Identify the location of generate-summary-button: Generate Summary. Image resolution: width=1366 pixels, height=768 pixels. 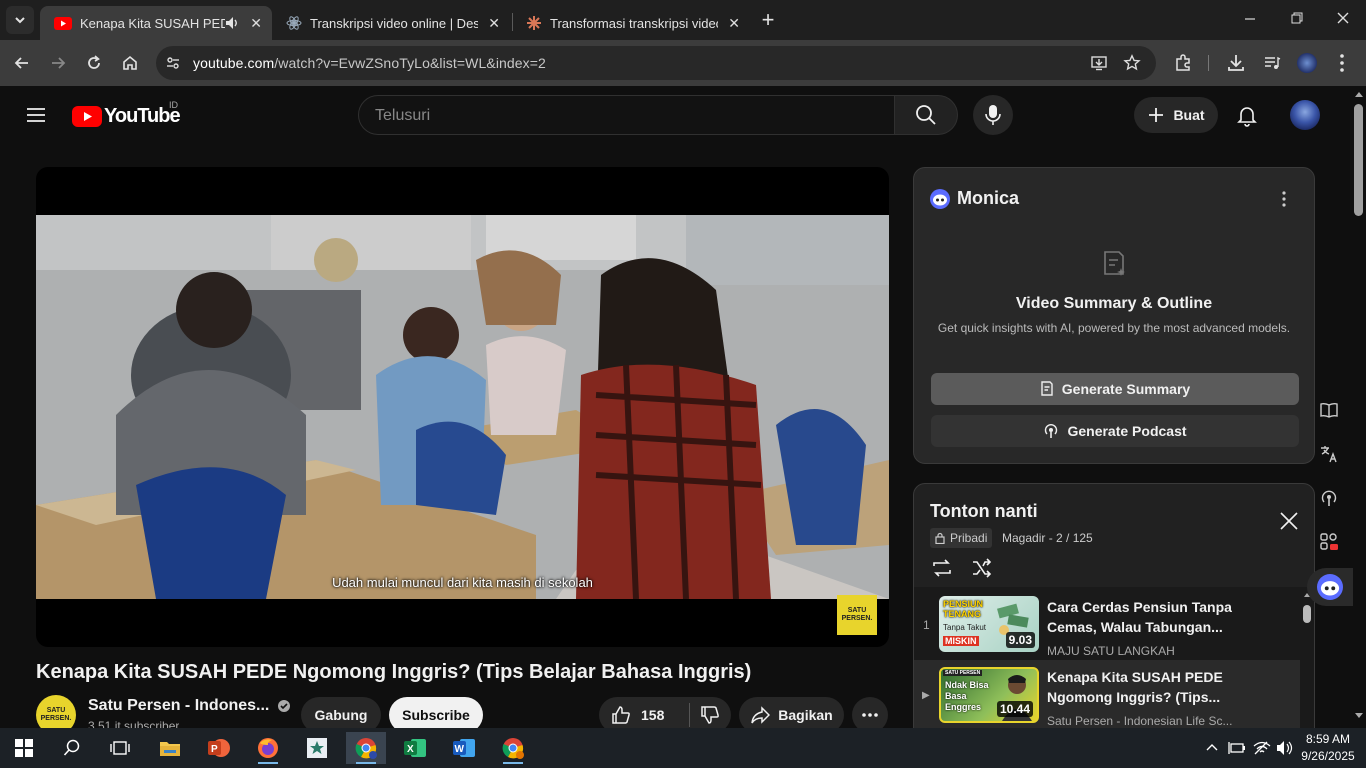
(1115, 389).